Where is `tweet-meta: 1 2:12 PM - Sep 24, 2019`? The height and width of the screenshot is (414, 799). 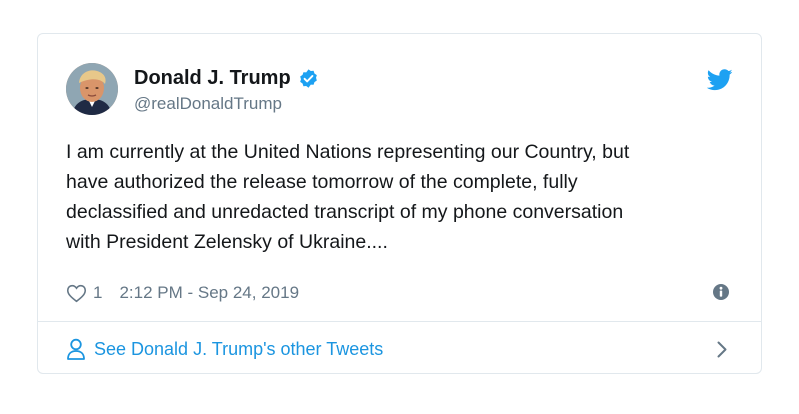
tweet-meta: 1 2:12 PM - Sep 24, 2019 is located at coordinates (399, 293).